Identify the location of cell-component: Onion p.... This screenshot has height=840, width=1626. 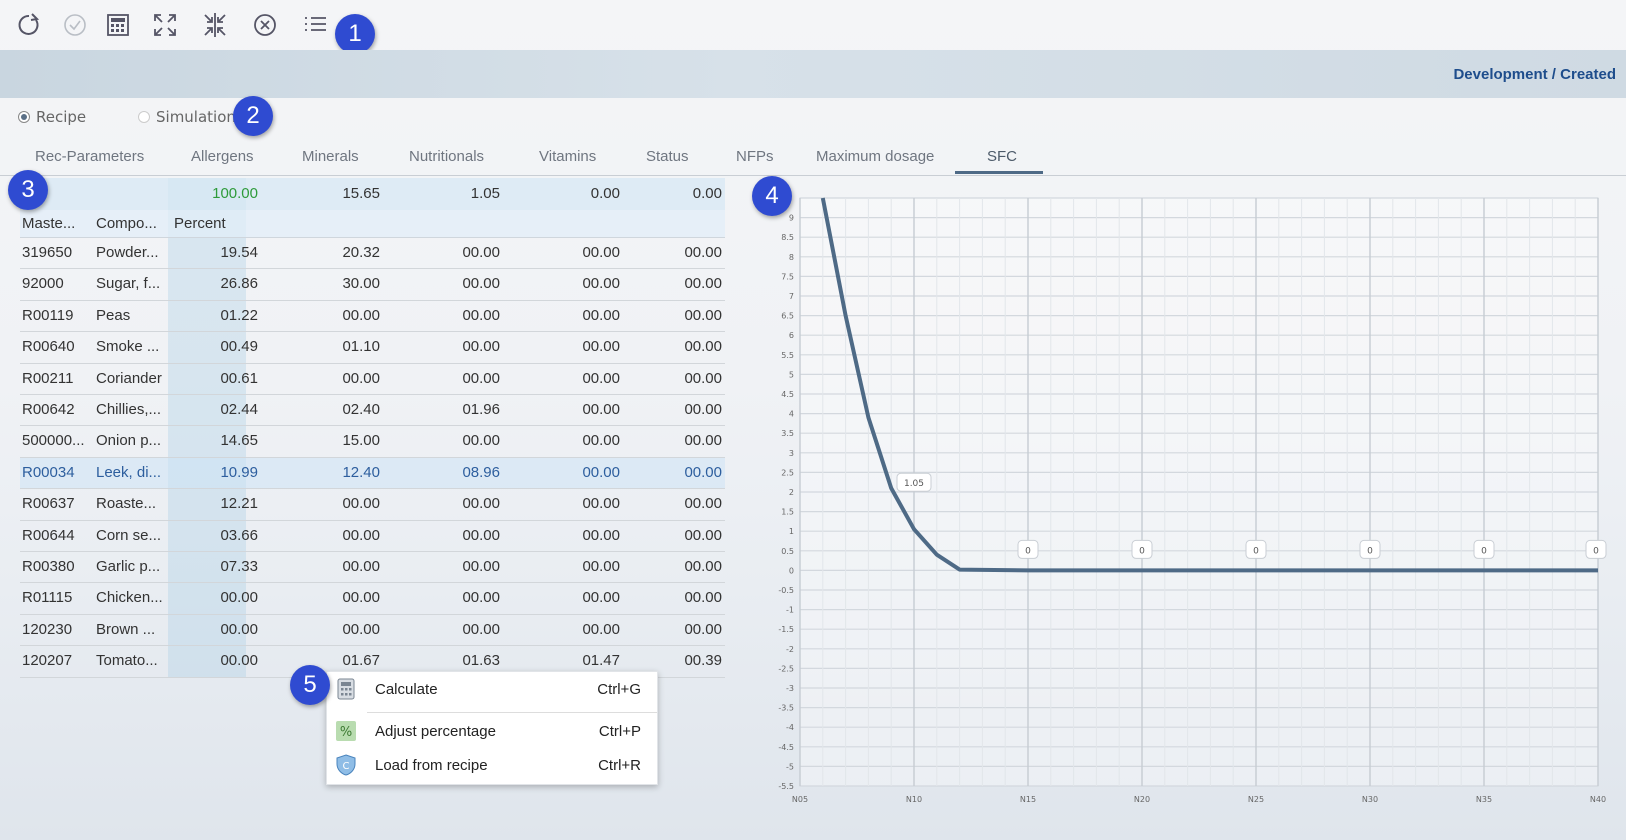
(132, 440).